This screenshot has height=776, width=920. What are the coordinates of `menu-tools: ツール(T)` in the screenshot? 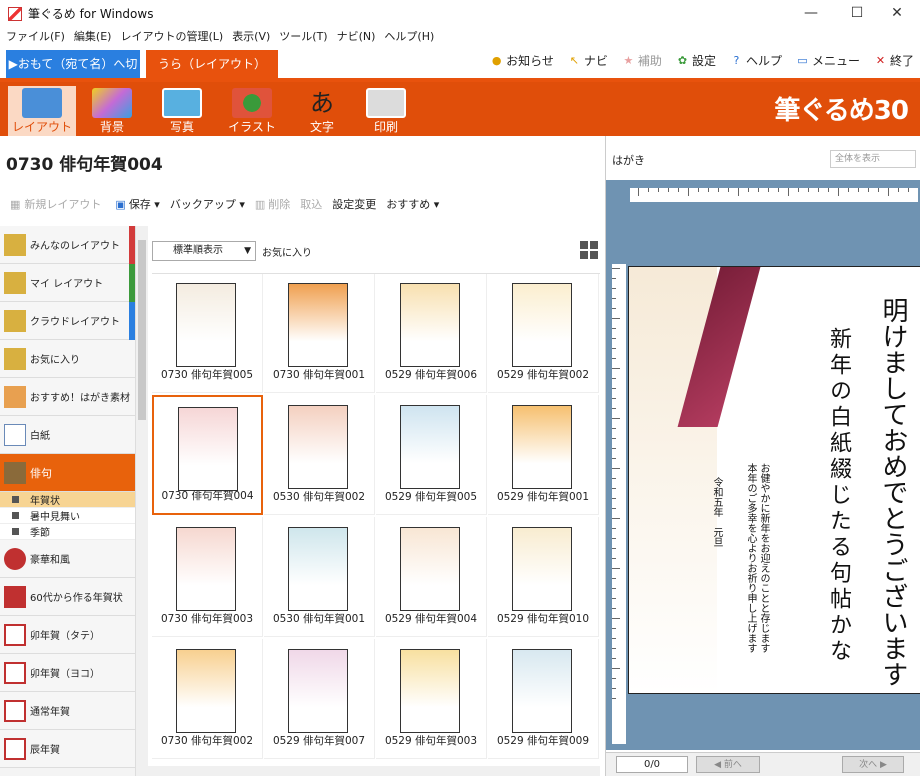 It's located at (303, 36).